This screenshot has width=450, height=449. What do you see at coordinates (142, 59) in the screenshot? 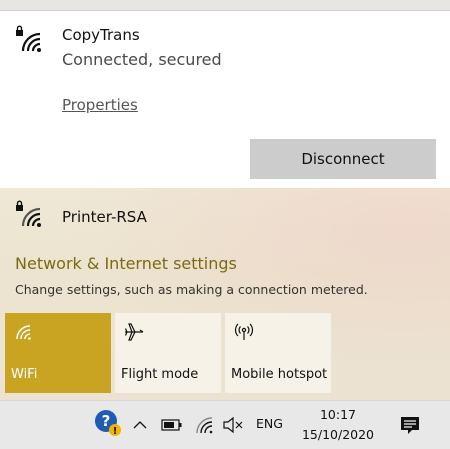
I see `connected-network-status: Connected, secured` at bounding box center [142, 59].